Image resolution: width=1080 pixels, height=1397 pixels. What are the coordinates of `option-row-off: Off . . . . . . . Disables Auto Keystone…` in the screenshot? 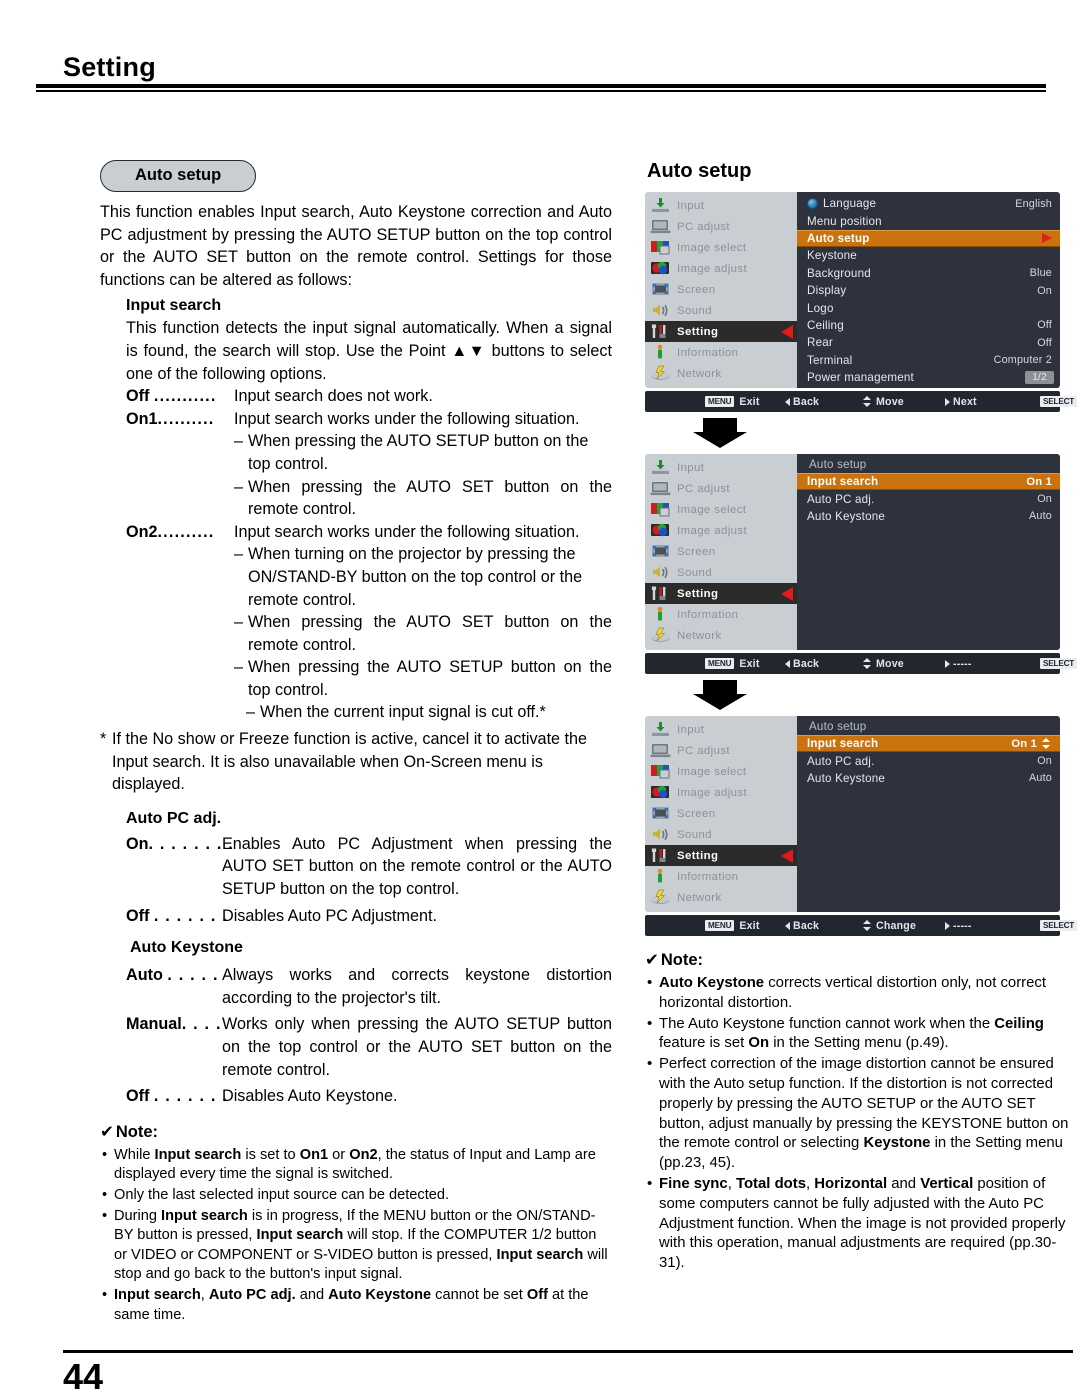 It's located at (369, 1096).